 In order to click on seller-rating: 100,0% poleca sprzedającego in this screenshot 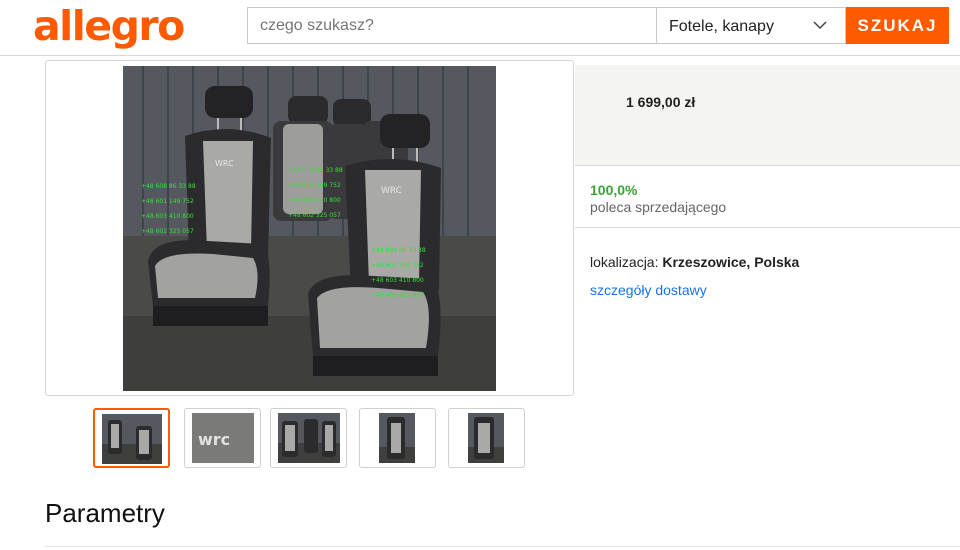, I will do `click(767, 196)`.